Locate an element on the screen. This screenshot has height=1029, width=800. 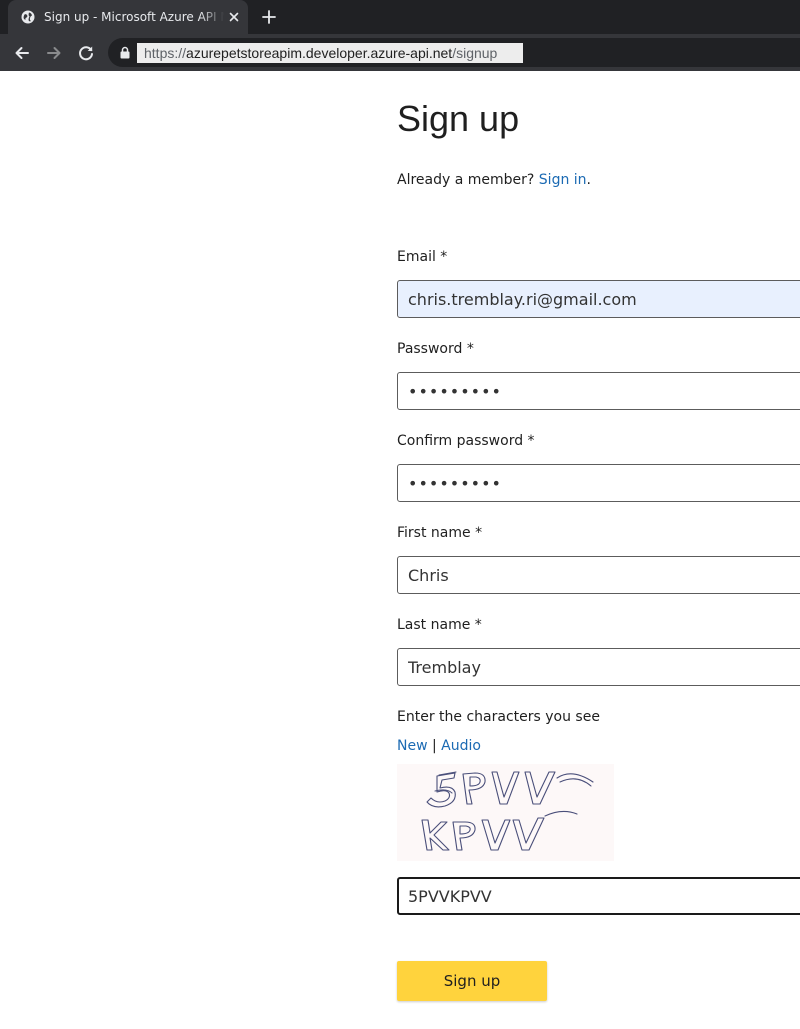
reload-icon is located at coordinates (86, 53).